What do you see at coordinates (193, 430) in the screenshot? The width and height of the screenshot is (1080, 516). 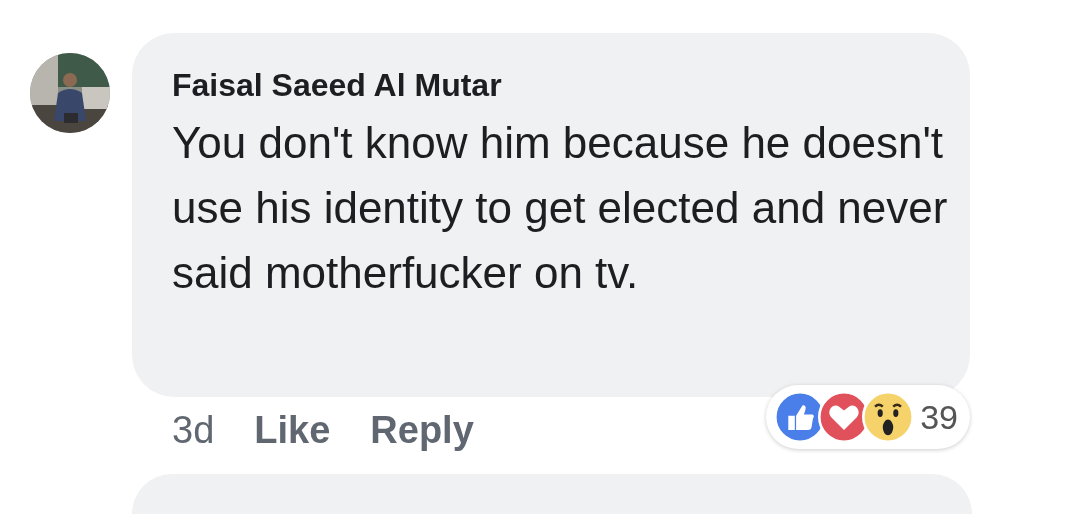 I see `timestamp: 3d` at bounding box center [193, 430].